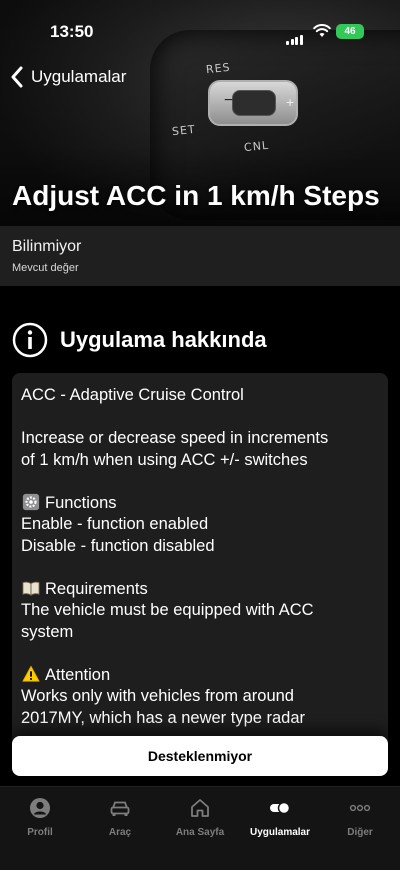  I want to click on tab-label: Diğer, so click(360, 832).